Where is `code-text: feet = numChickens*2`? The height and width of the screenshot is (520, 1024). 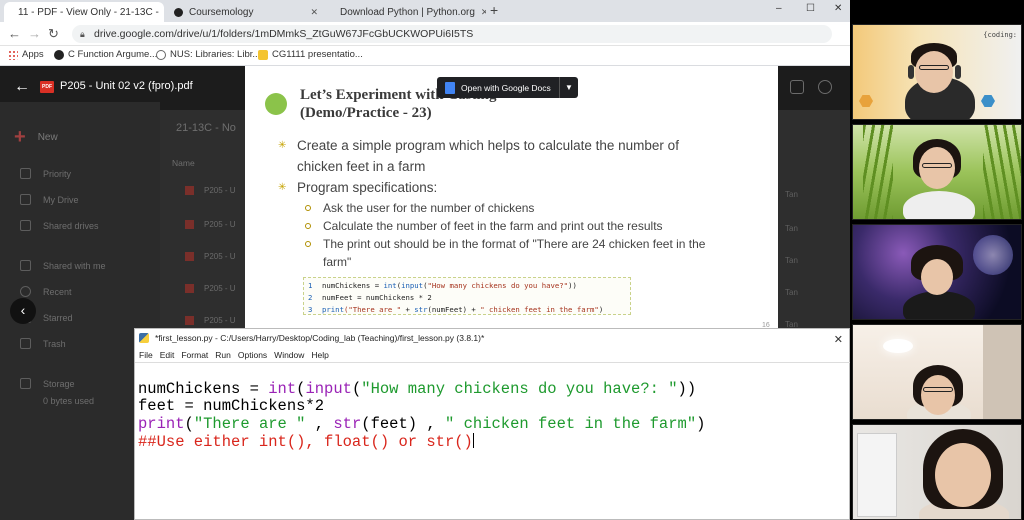
code-text: feet = numChickens*2 is located at coordinates (231, 406).